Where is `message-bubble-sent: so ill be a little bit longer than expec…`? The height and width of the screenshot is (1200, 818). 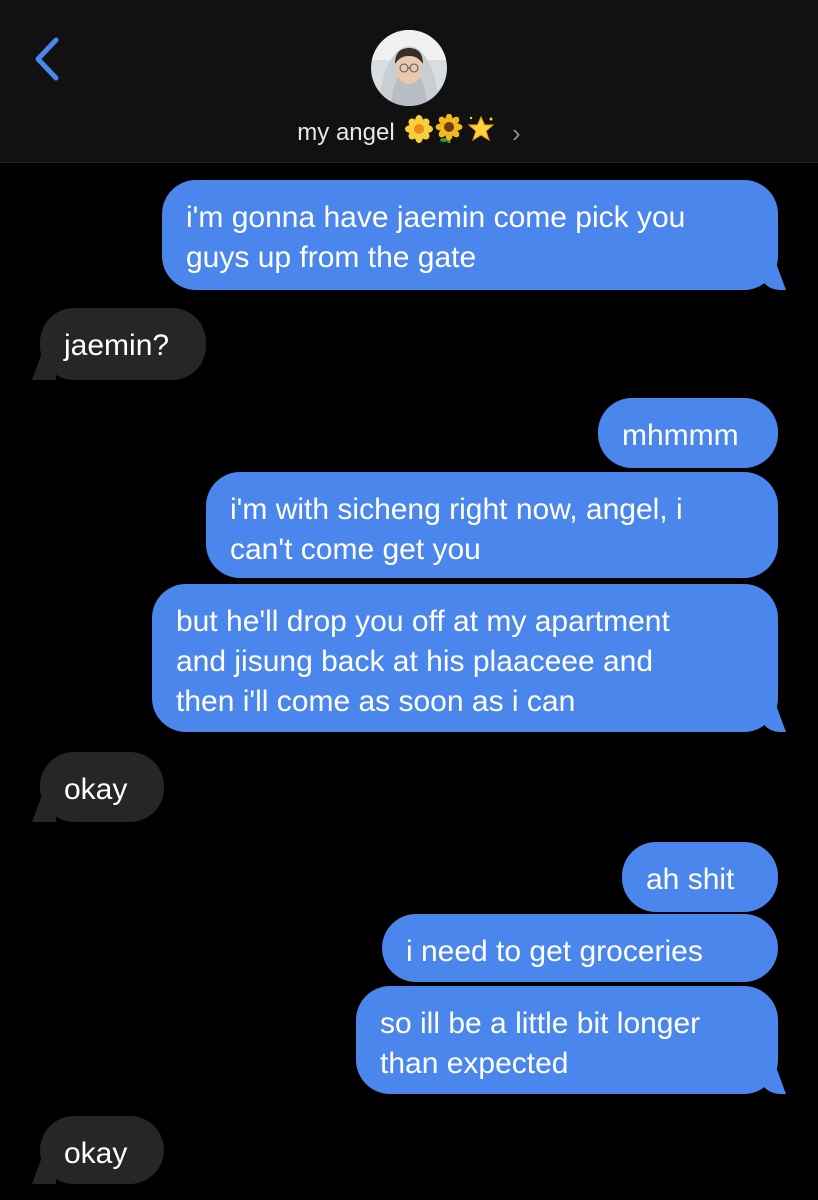
message-bubble-sent: so ill be a little bit longer than expec… is located at coordinates (567, 1040).